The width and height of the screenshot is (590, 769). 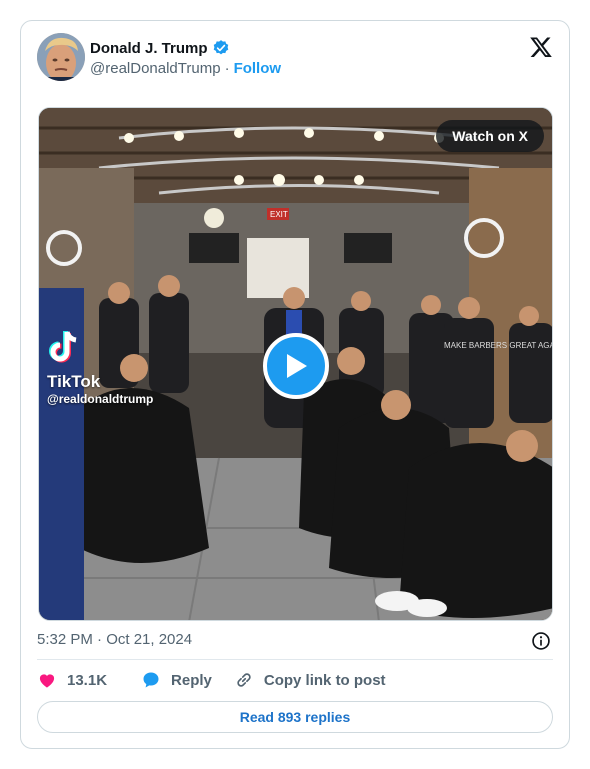 I want to click on reply-action: Reply, so click(x=176, y=680).